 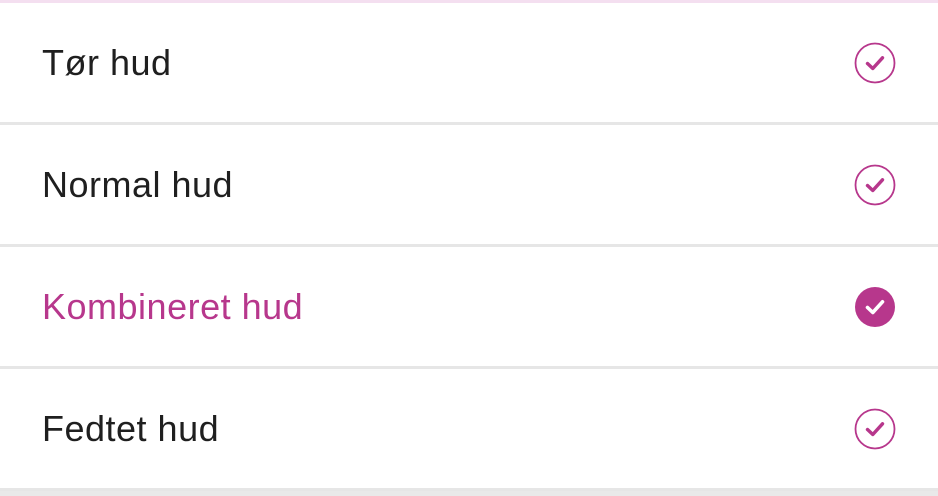 What do you see at coordinates (138, 184) in the screenshot?
I see `option-label: Normal hud` at bounding box center [138, 184].